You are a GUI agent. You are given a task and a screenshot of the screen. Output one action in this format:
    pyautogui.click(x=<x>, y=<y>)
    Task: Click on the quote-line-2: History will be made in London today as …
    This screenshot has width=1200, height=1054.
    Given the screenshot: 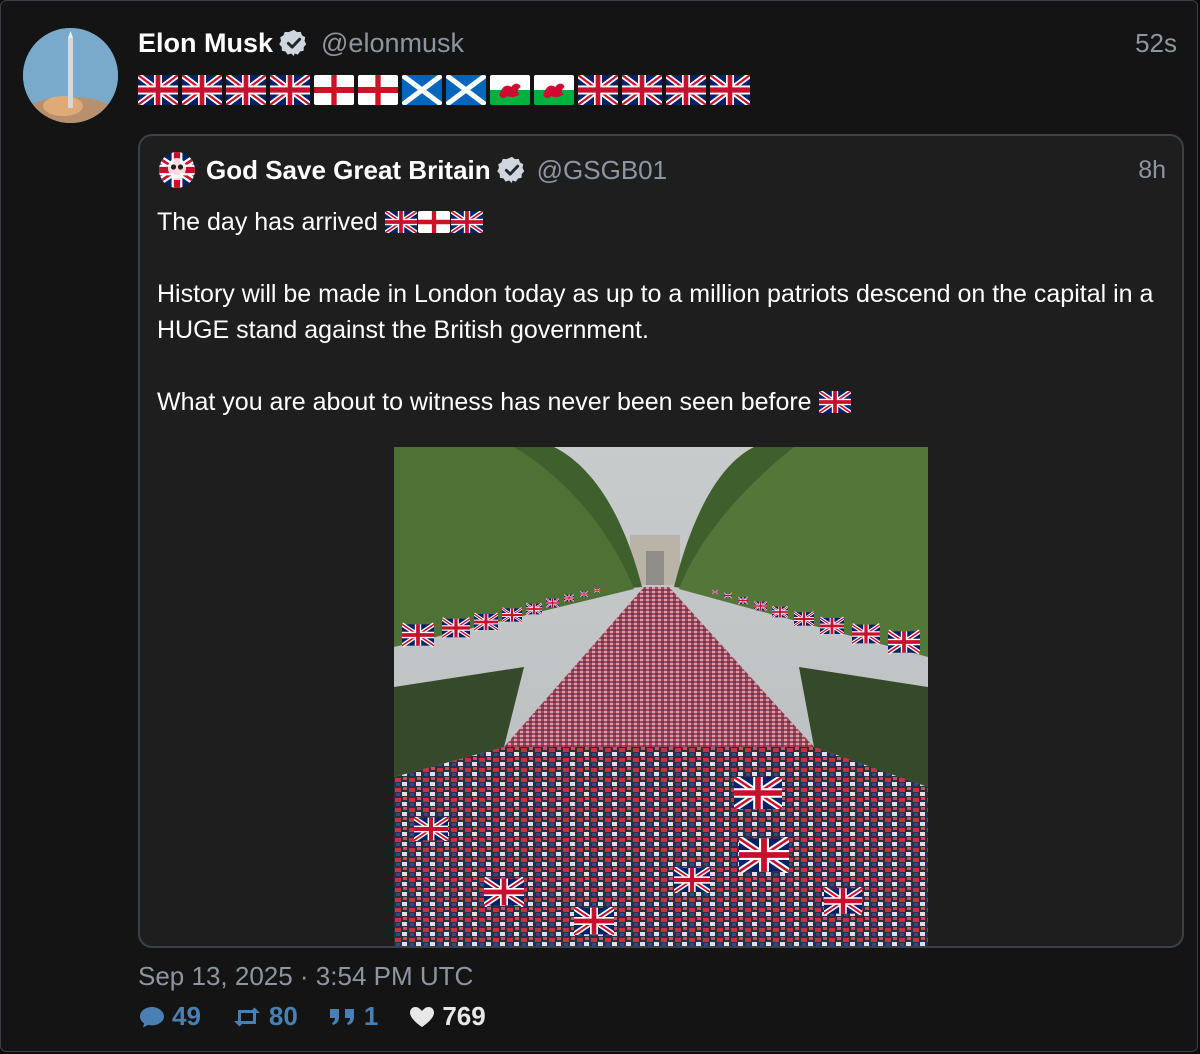 What is the action you would take?
    pyautogui.click(x=655, y=312)
    